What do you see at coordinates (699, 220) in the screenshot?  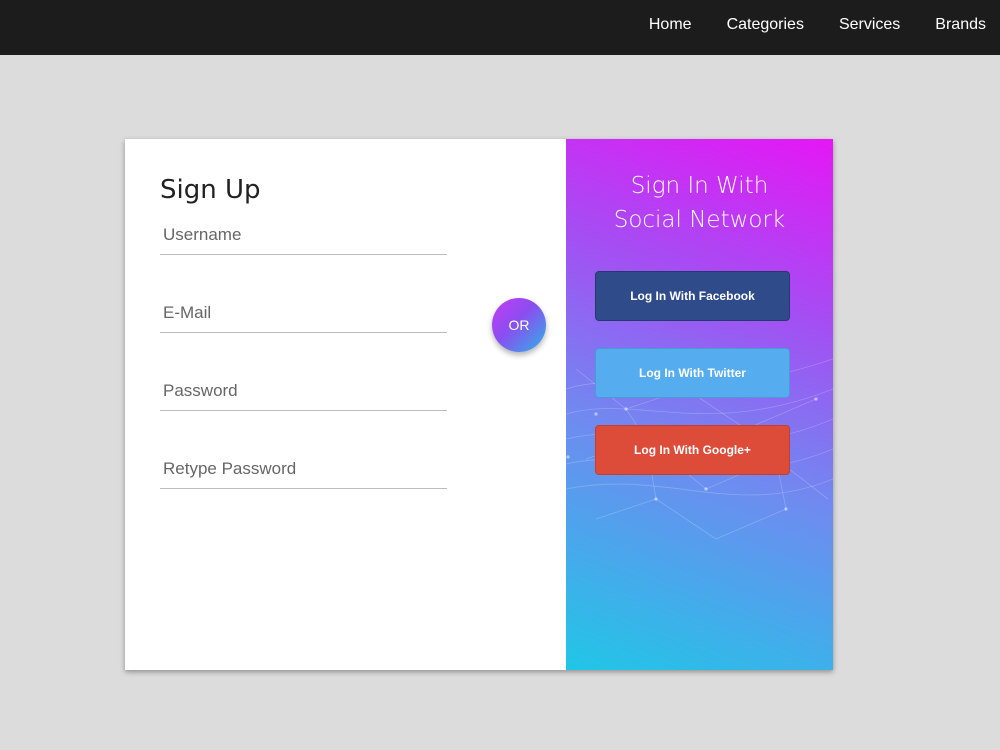 I see `social-title-line2: Social Network` at bounding box center [699, 220].